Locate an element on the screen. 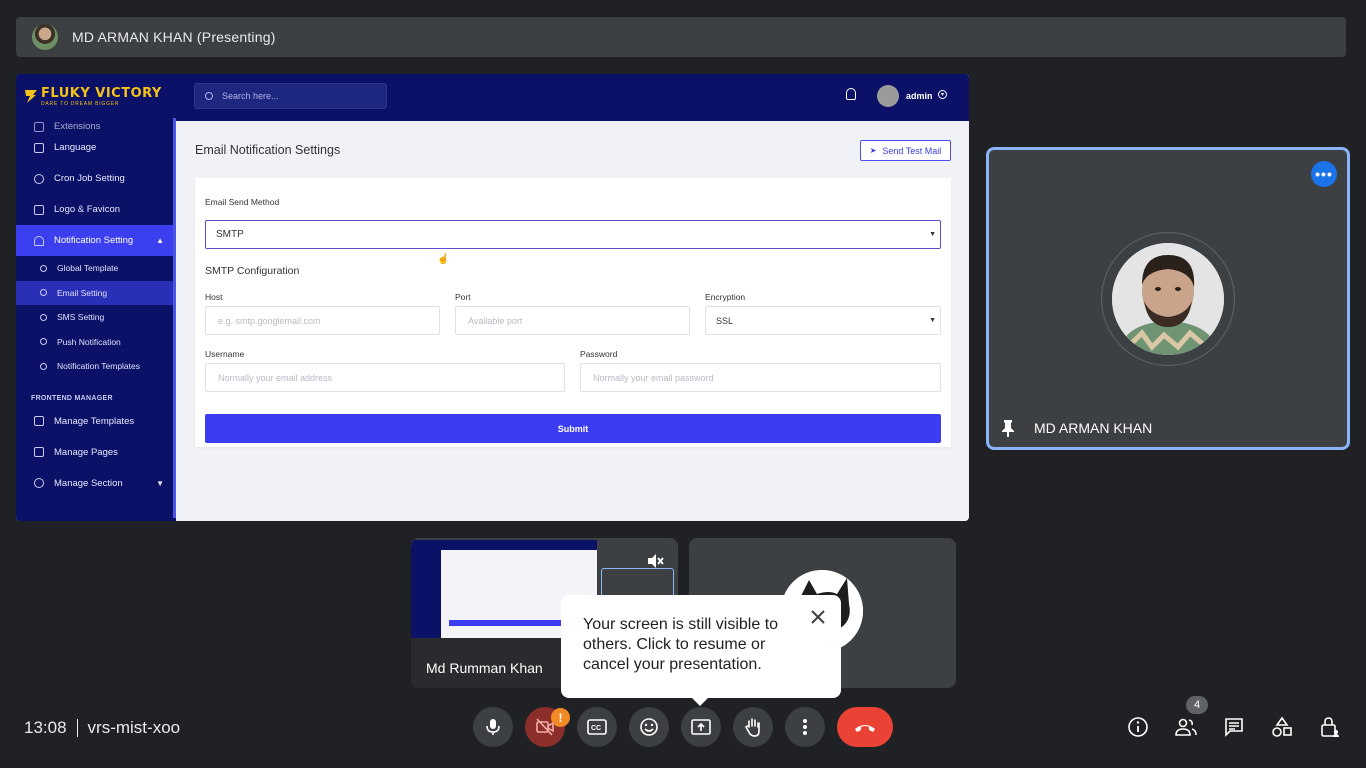  send-test-mail-button: ➤ Send Test Mail is located at coordinates (905, 150).